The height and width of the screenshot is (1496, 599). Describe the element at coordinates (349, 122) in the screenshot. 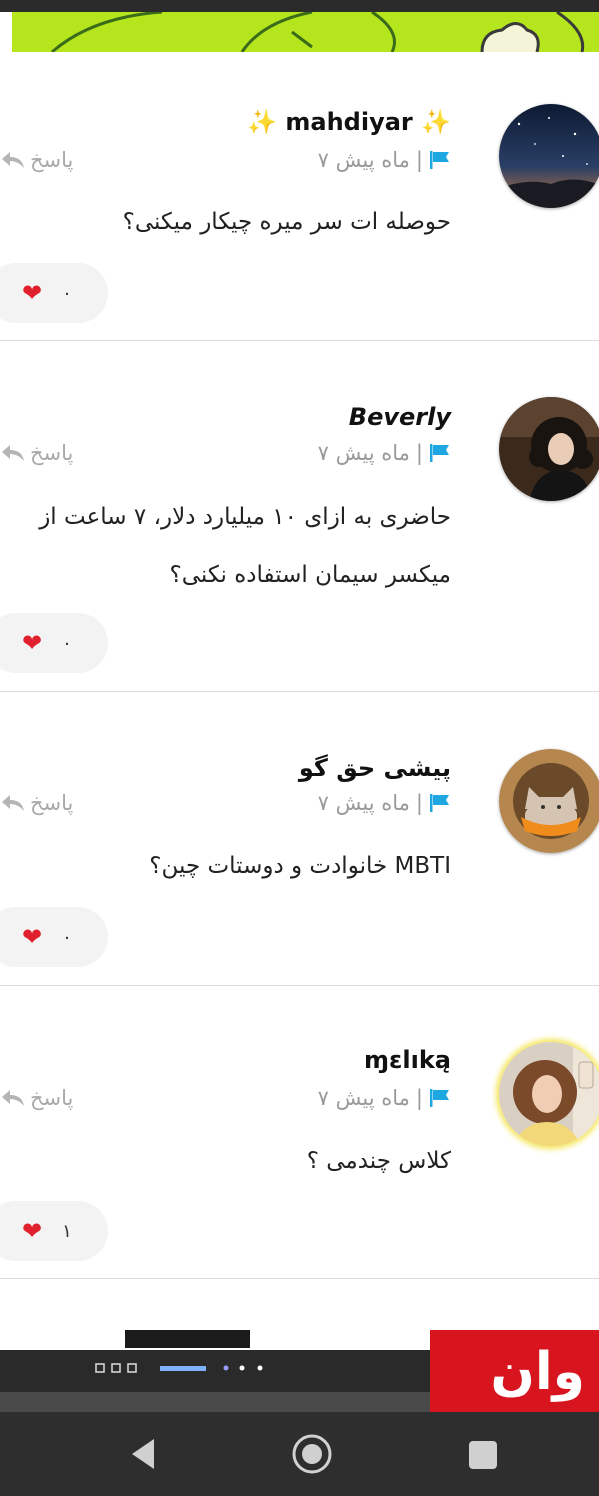

I see `username: ✨ mahdiyar ✨` at that location.